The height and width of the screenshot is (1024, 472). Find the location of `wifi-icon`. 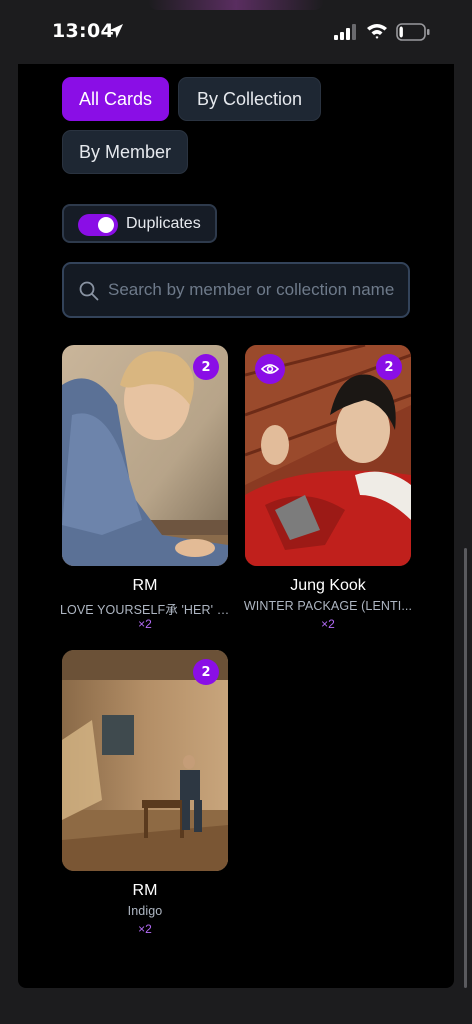

wifi-icon is located at coordinates (377, 31).